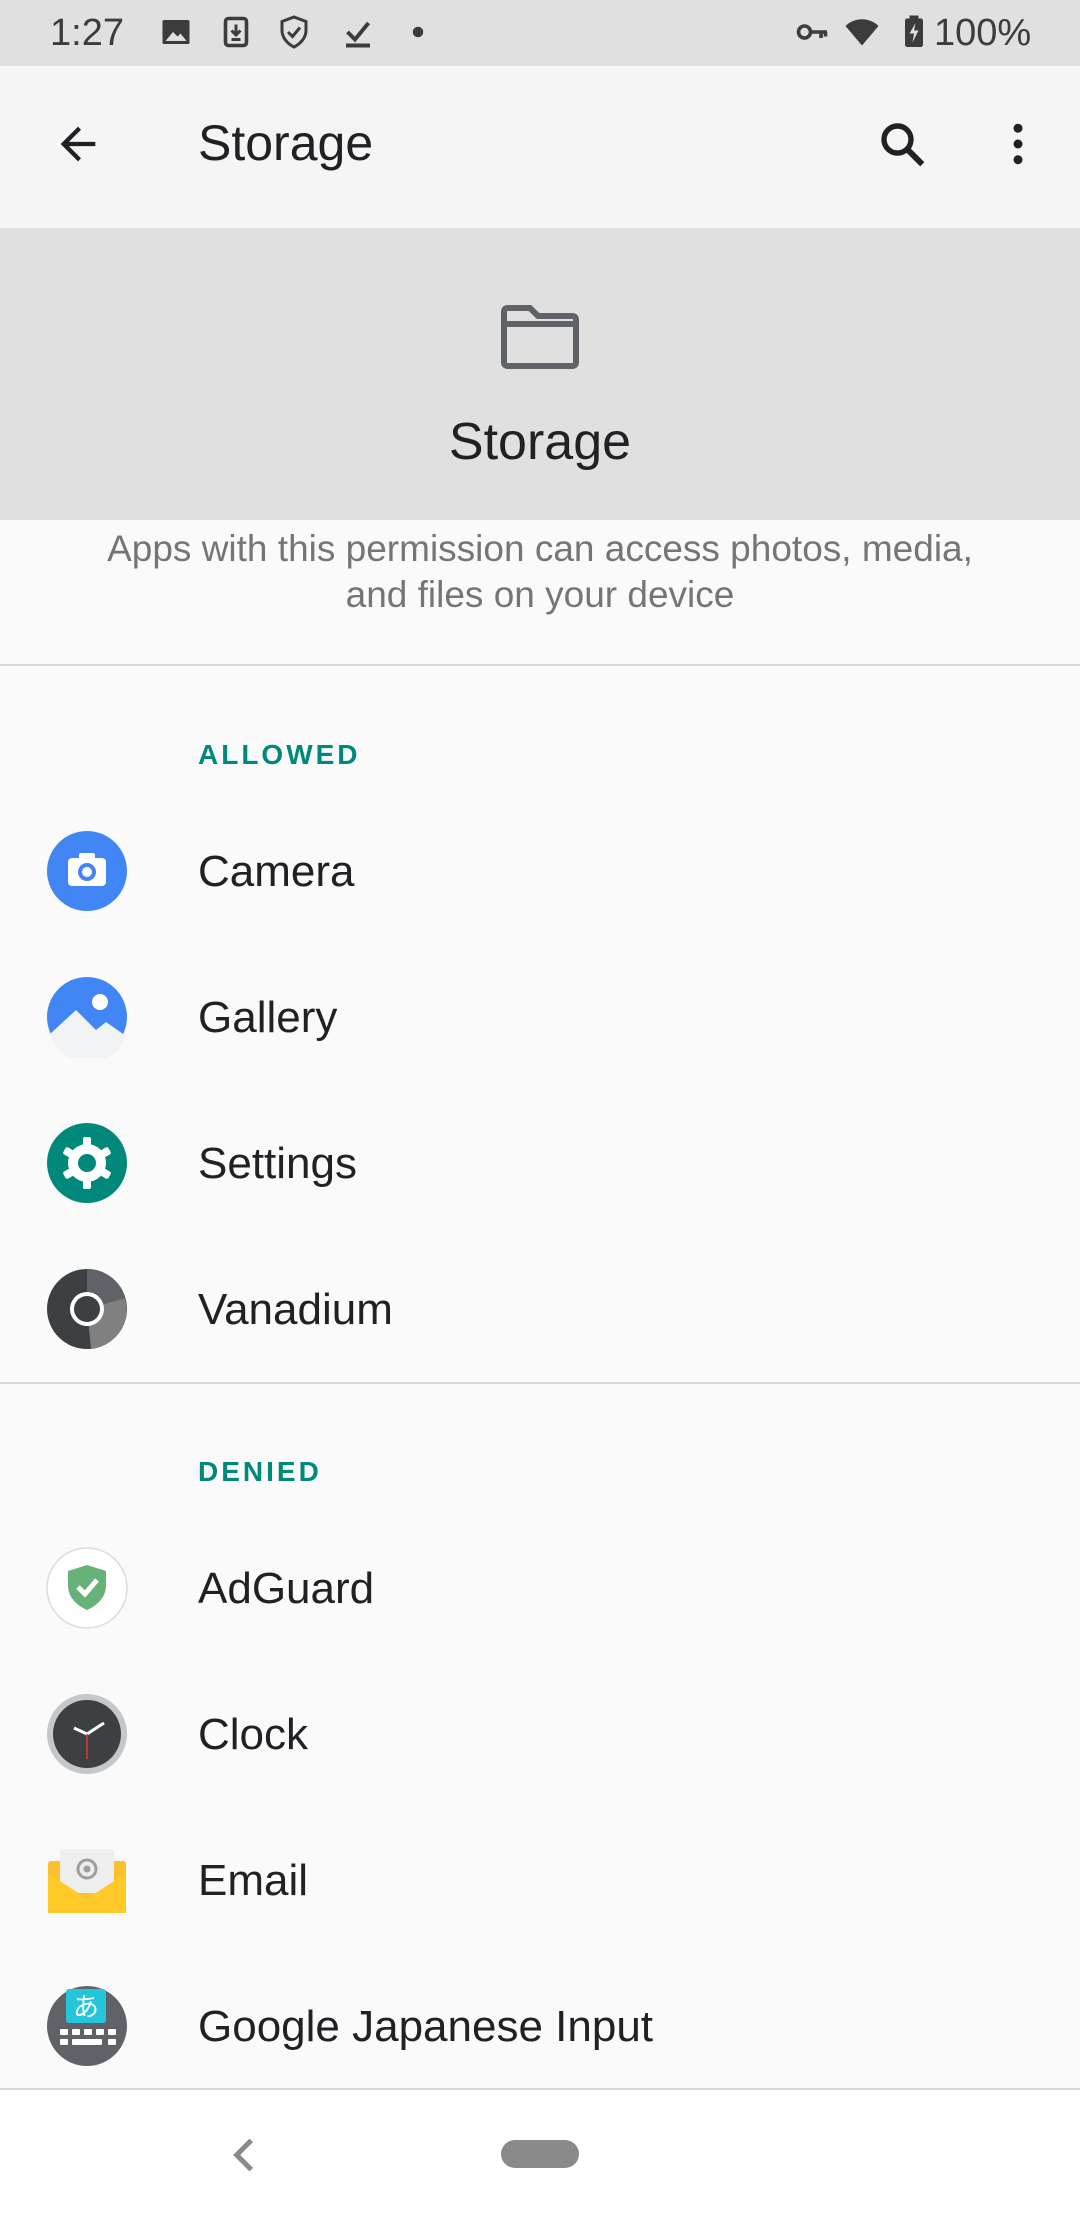 The image size is (1080, 2220). I want to click on download-icon, so click(236, 32).